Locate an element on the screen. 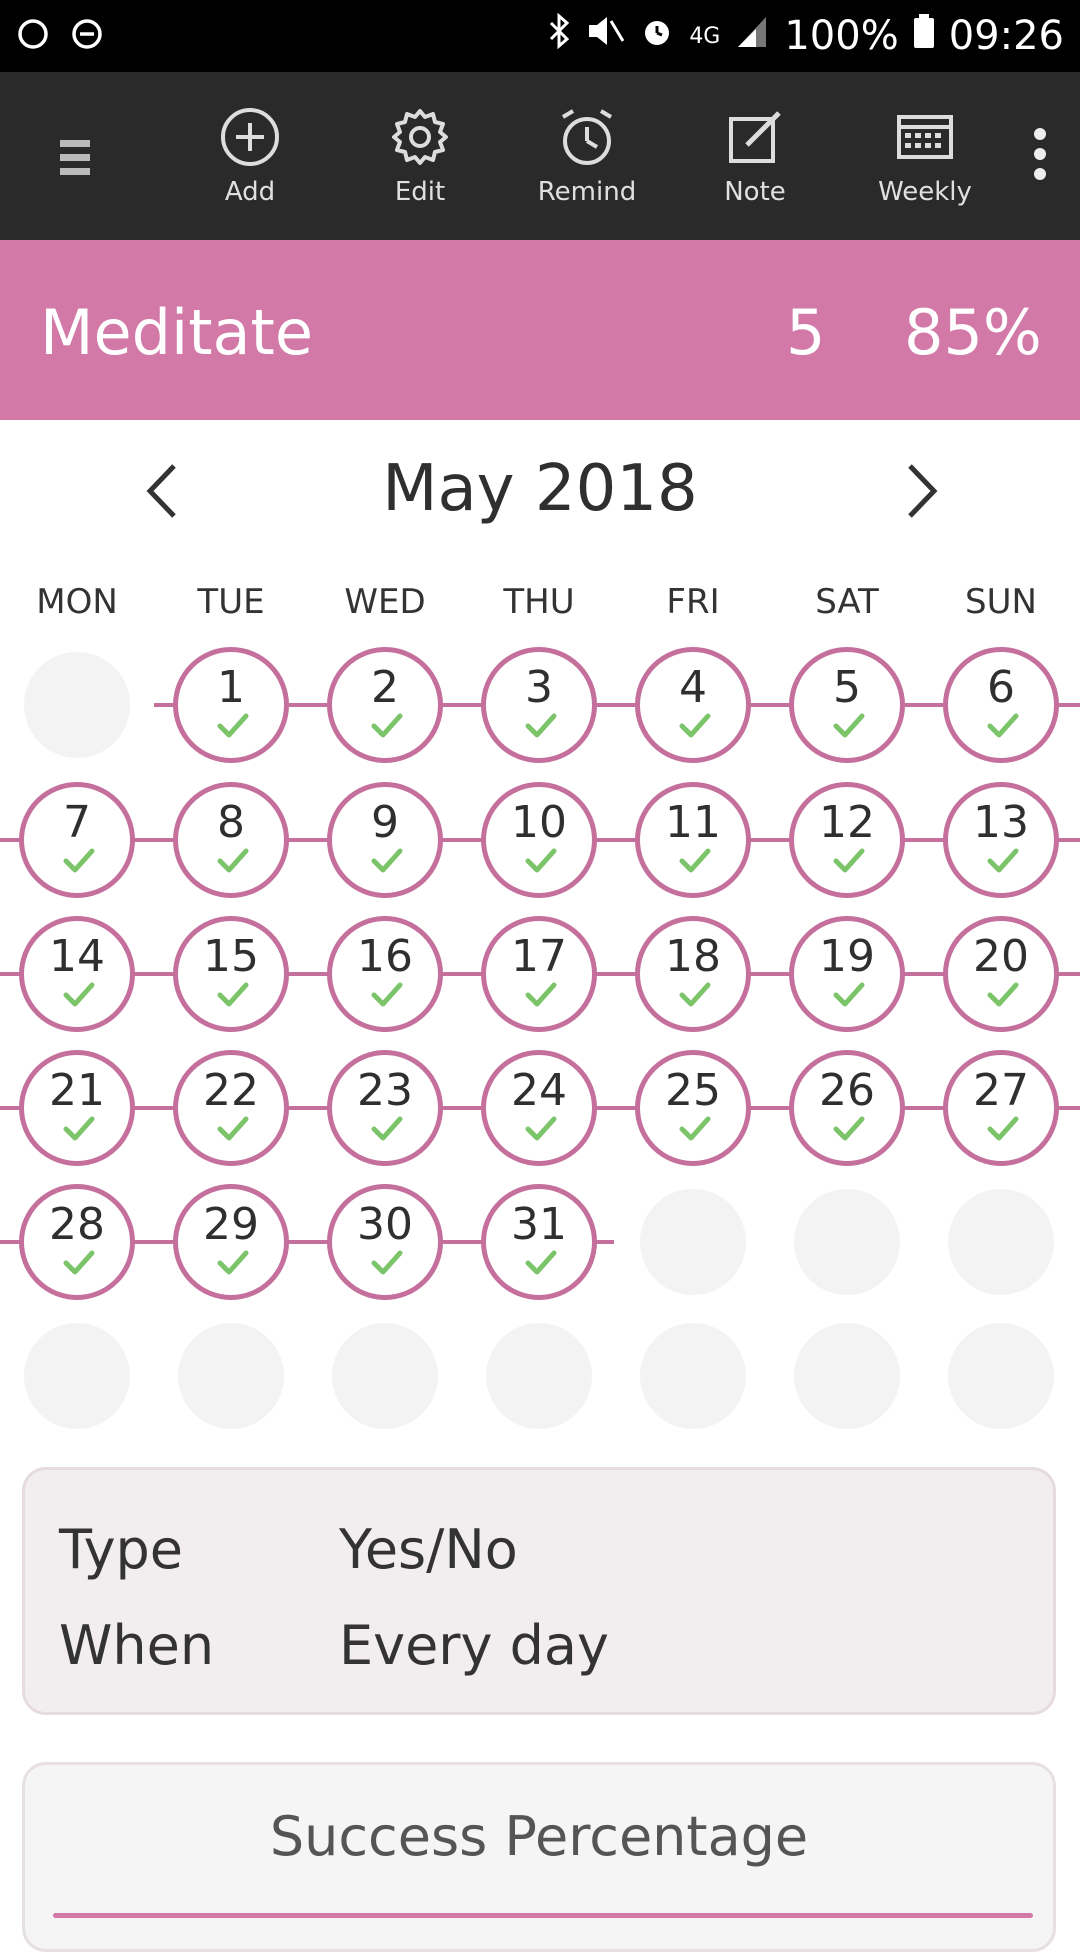  when-value: Every day is located at coordinates (474, 1645).